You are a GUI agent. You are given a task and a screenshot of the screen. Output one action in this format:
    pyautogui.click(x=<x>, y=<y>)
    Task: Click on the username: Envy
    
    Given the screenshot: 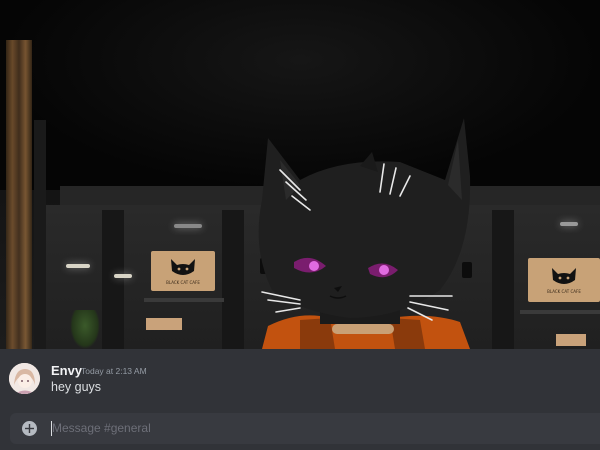 What is the action you would take?
    pyautogui.click(x=66, y=370)
    